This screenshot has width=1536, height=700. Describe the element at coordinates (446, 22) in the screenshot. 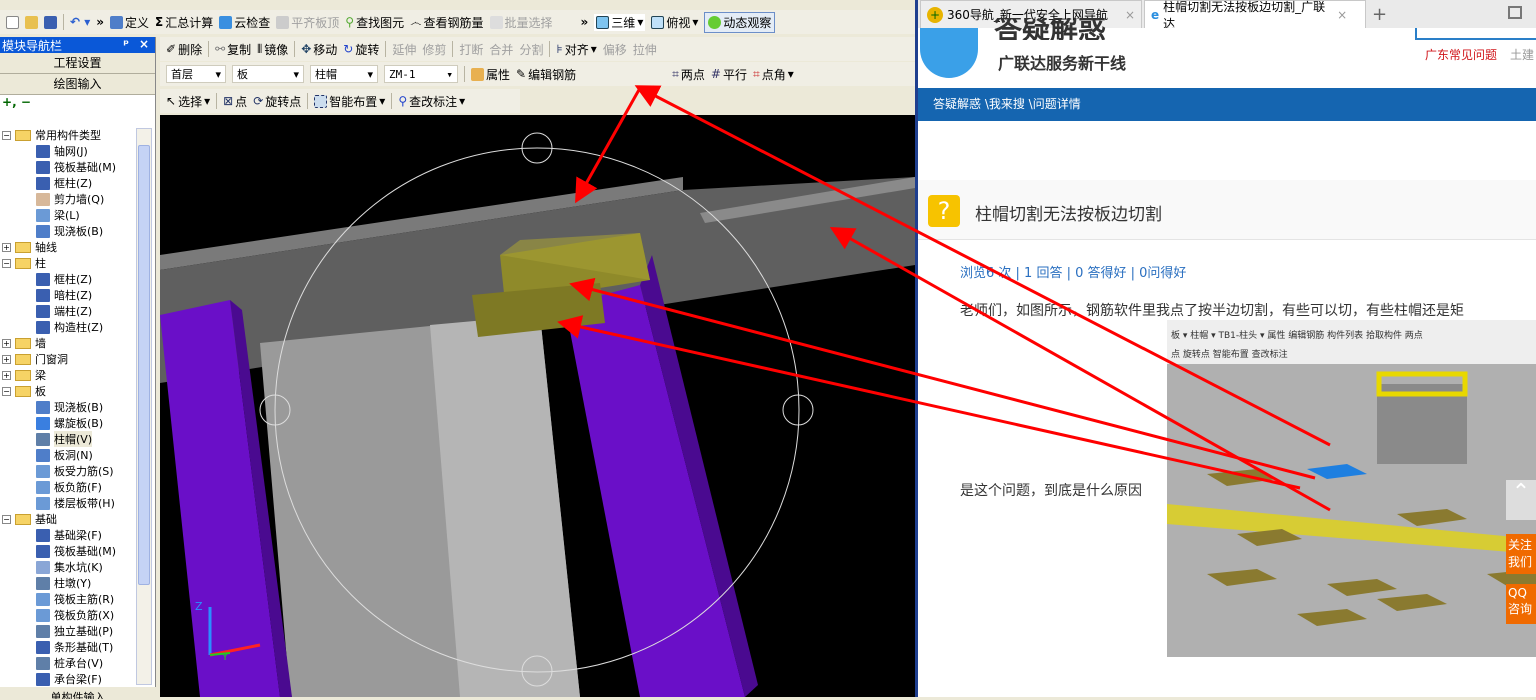

I see `view-rebar-button: ෴ 查看钢筋量` at that location.